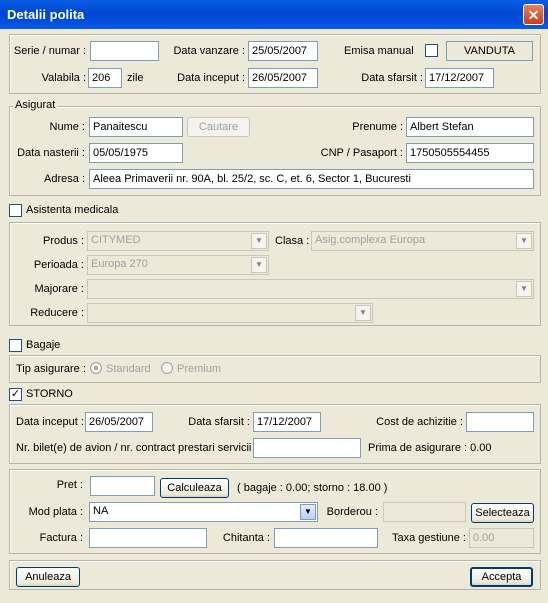 The image size is (548, 603). Describe the element at coordinates (124, 51) in the screenshot. I see `serie-input` at that location.